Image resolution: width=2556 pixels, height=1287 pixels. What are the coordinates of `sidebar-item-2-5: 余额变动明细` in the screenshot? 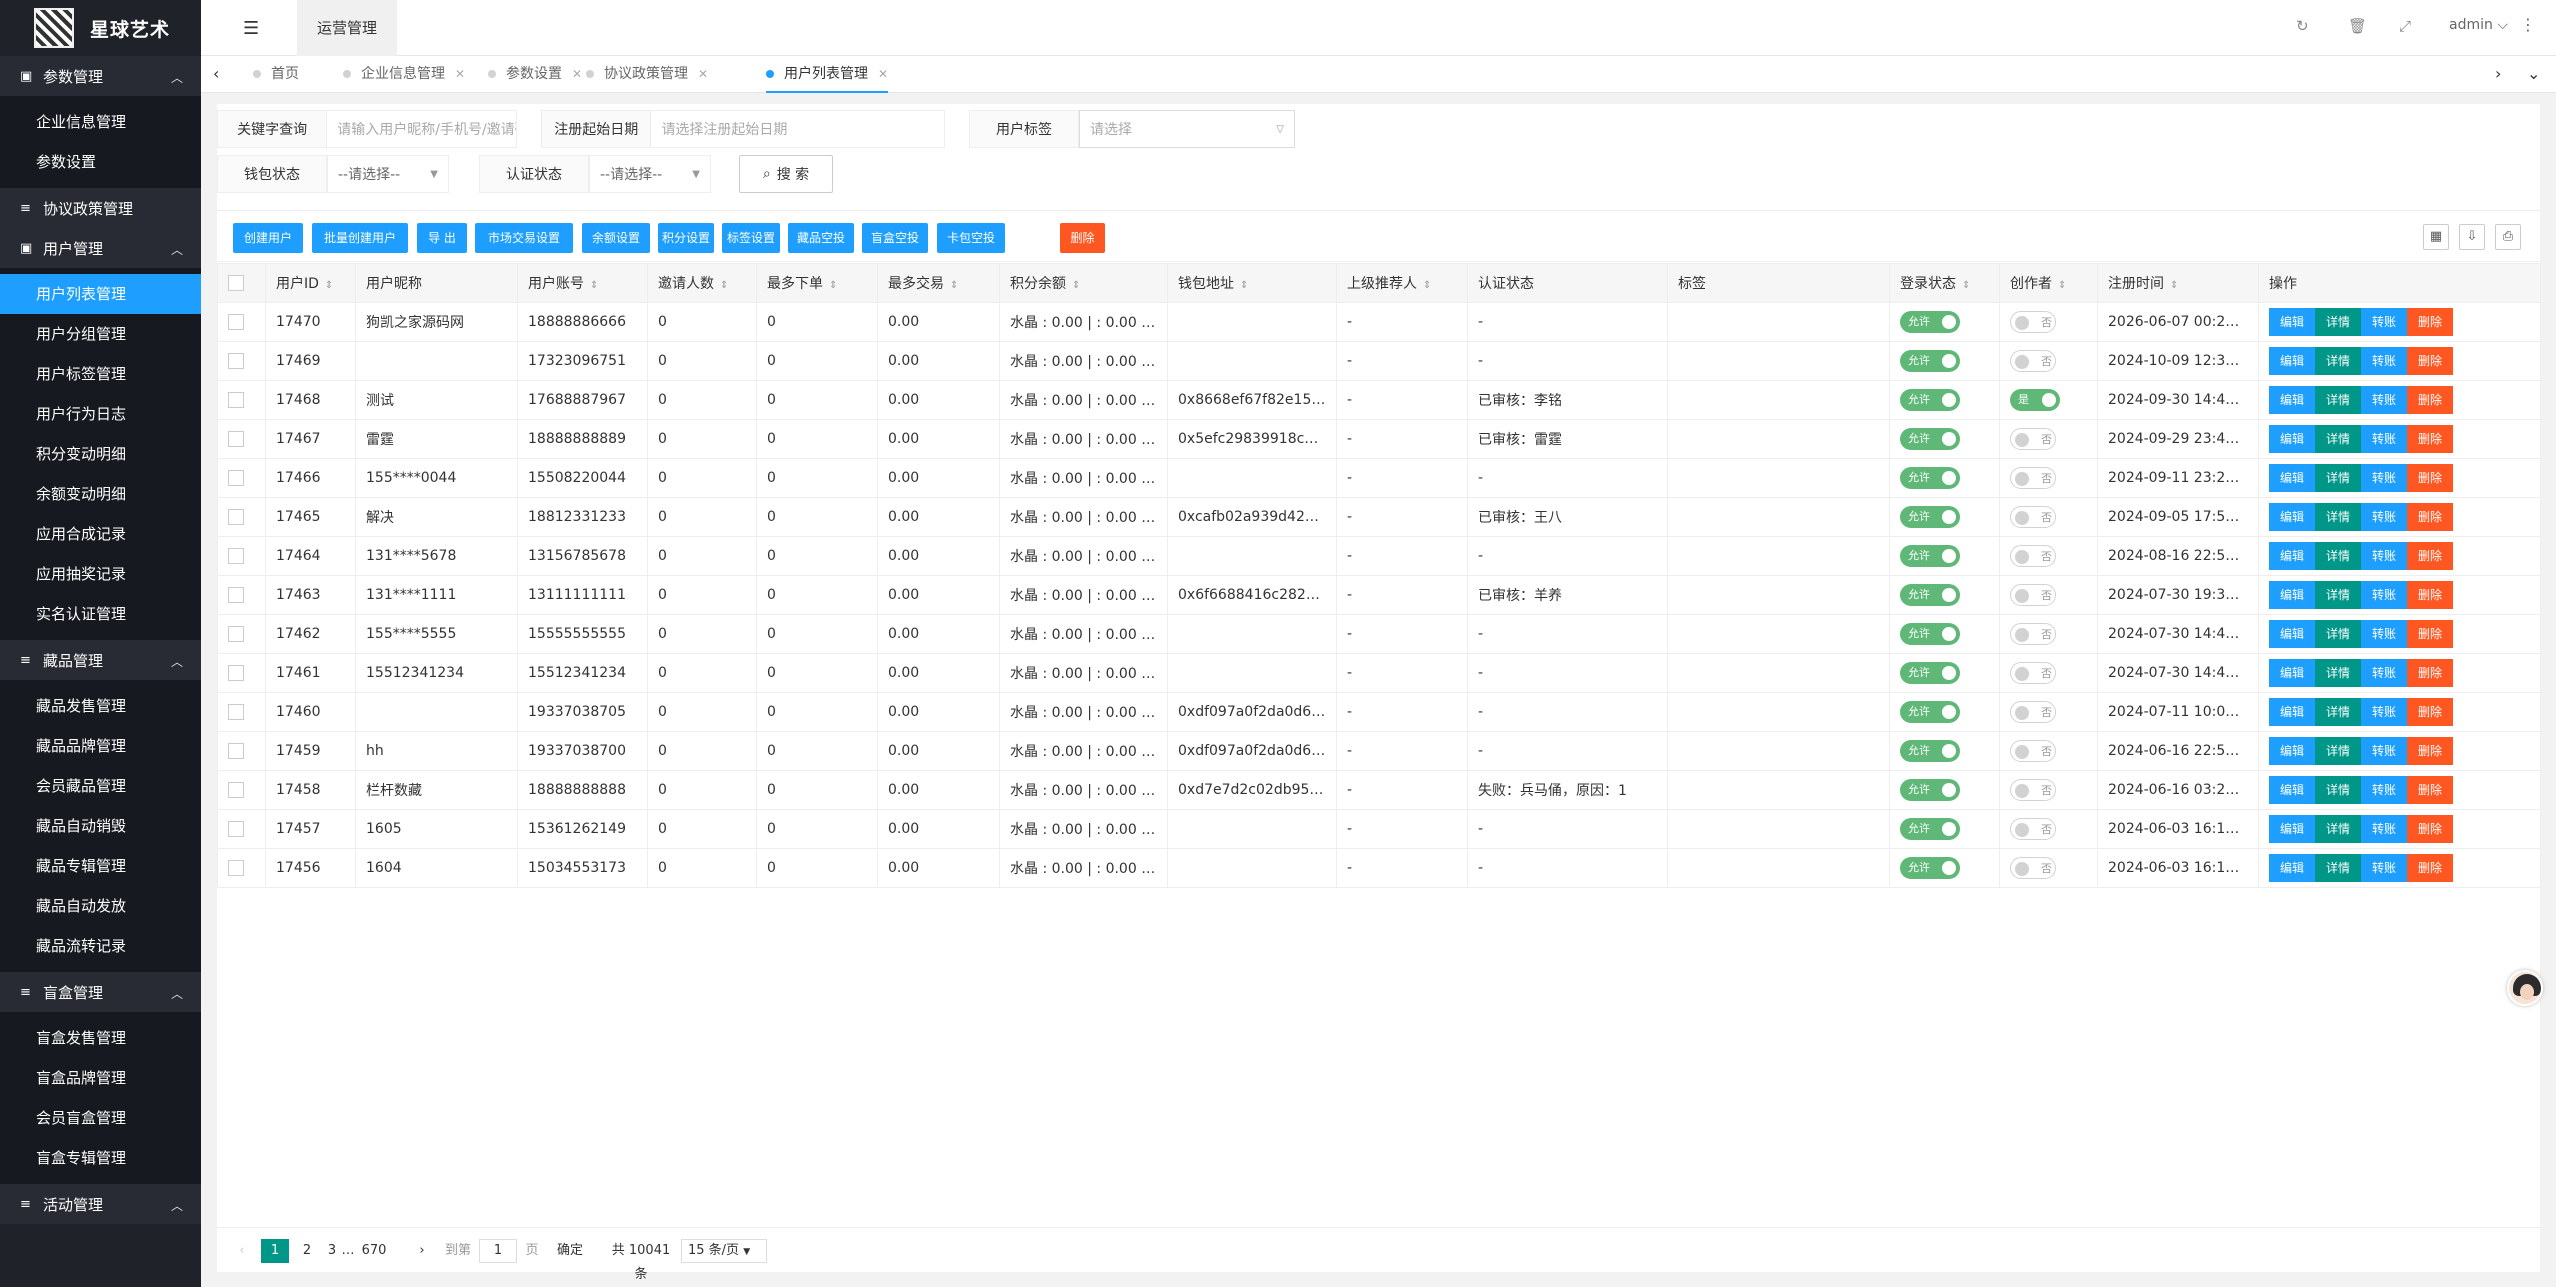 It's located at (100, 494).